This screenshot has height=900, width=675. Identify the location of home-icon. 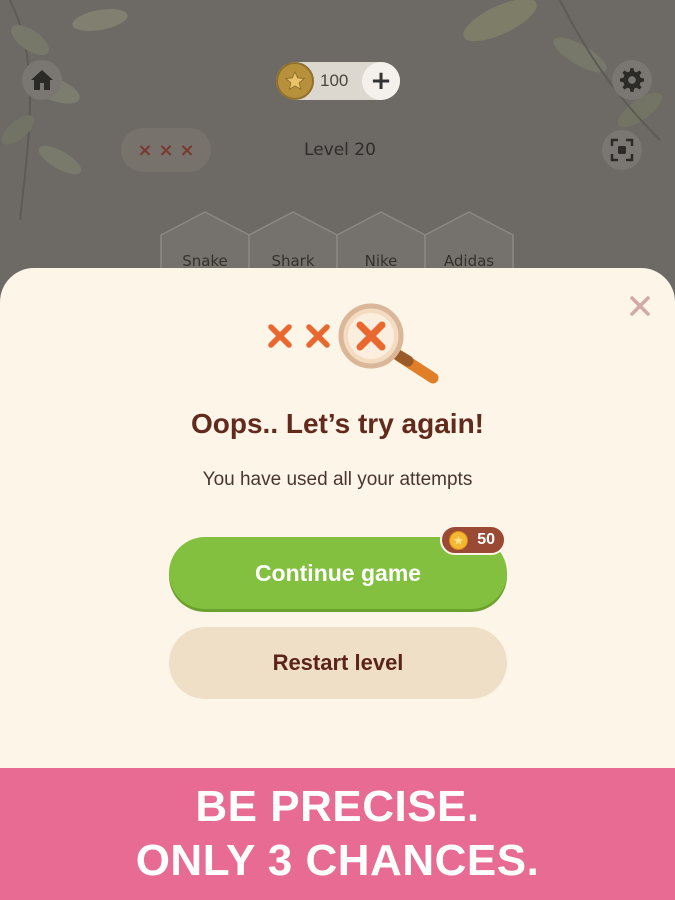
(42, 80).